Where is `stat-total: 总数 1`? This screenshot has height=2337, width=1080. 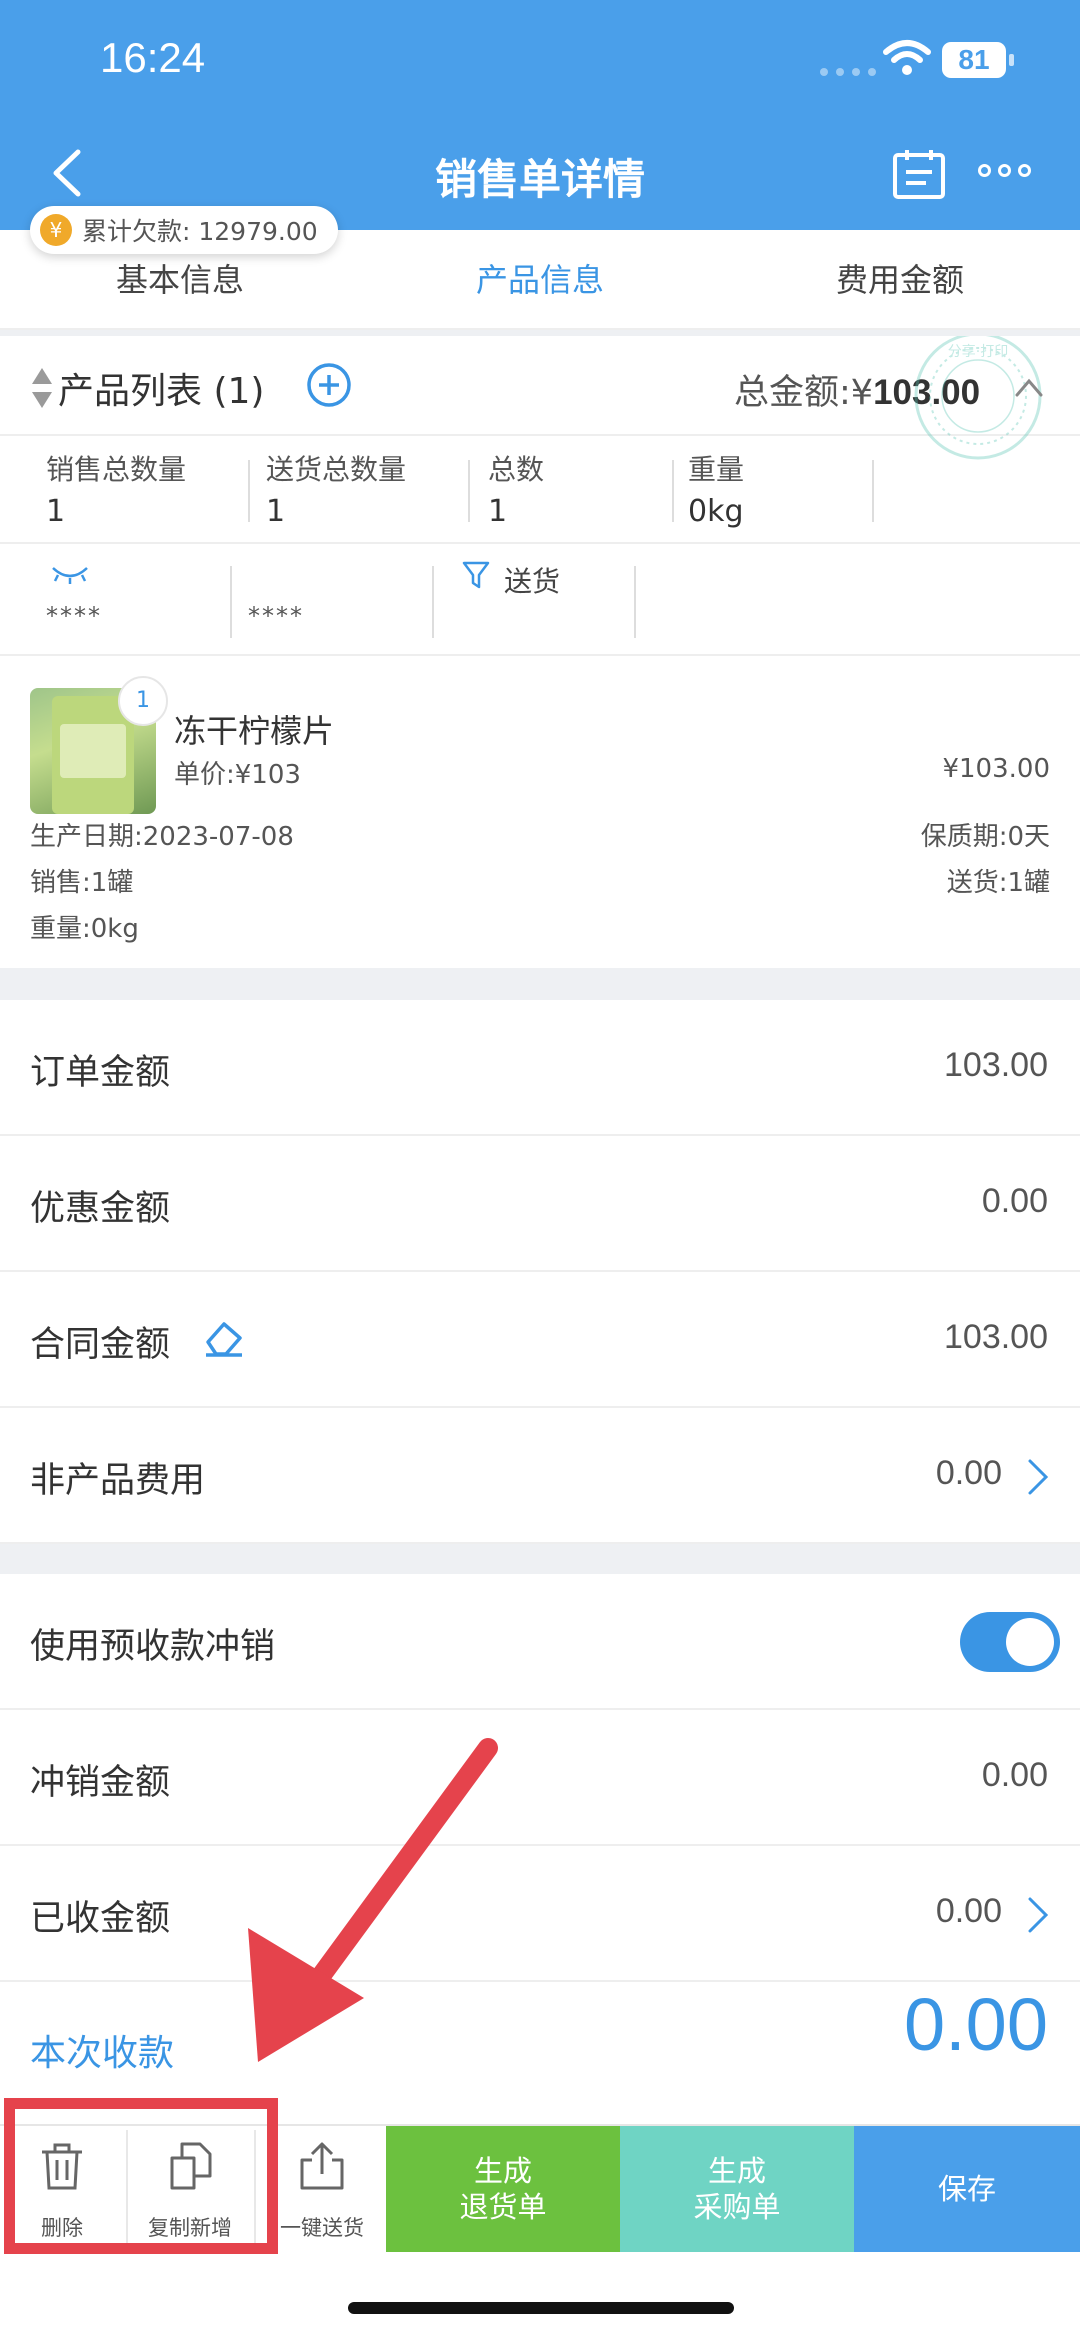
stat-total: 总数 1 is located at coordinates (516, 491).